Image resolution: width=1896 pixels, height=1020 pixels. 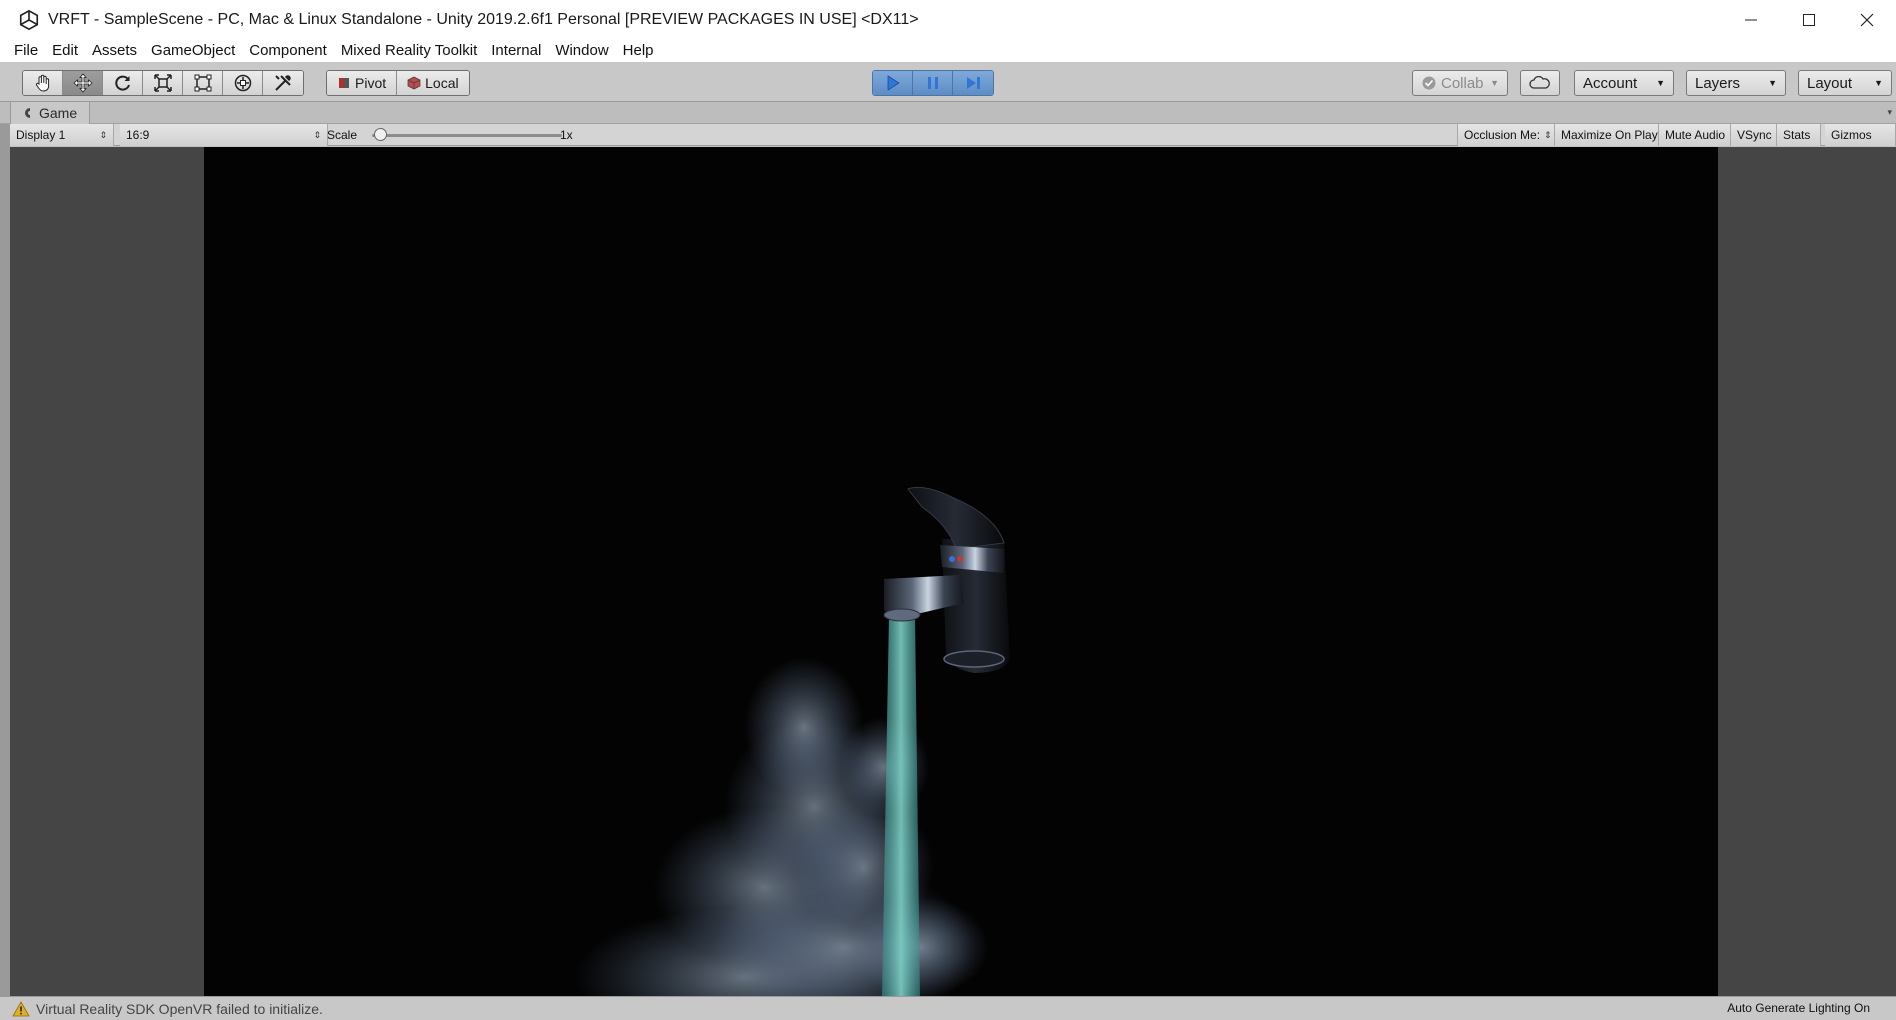 I want to click on gizmos-label: Gizmos, so click(x=1851, y=135).